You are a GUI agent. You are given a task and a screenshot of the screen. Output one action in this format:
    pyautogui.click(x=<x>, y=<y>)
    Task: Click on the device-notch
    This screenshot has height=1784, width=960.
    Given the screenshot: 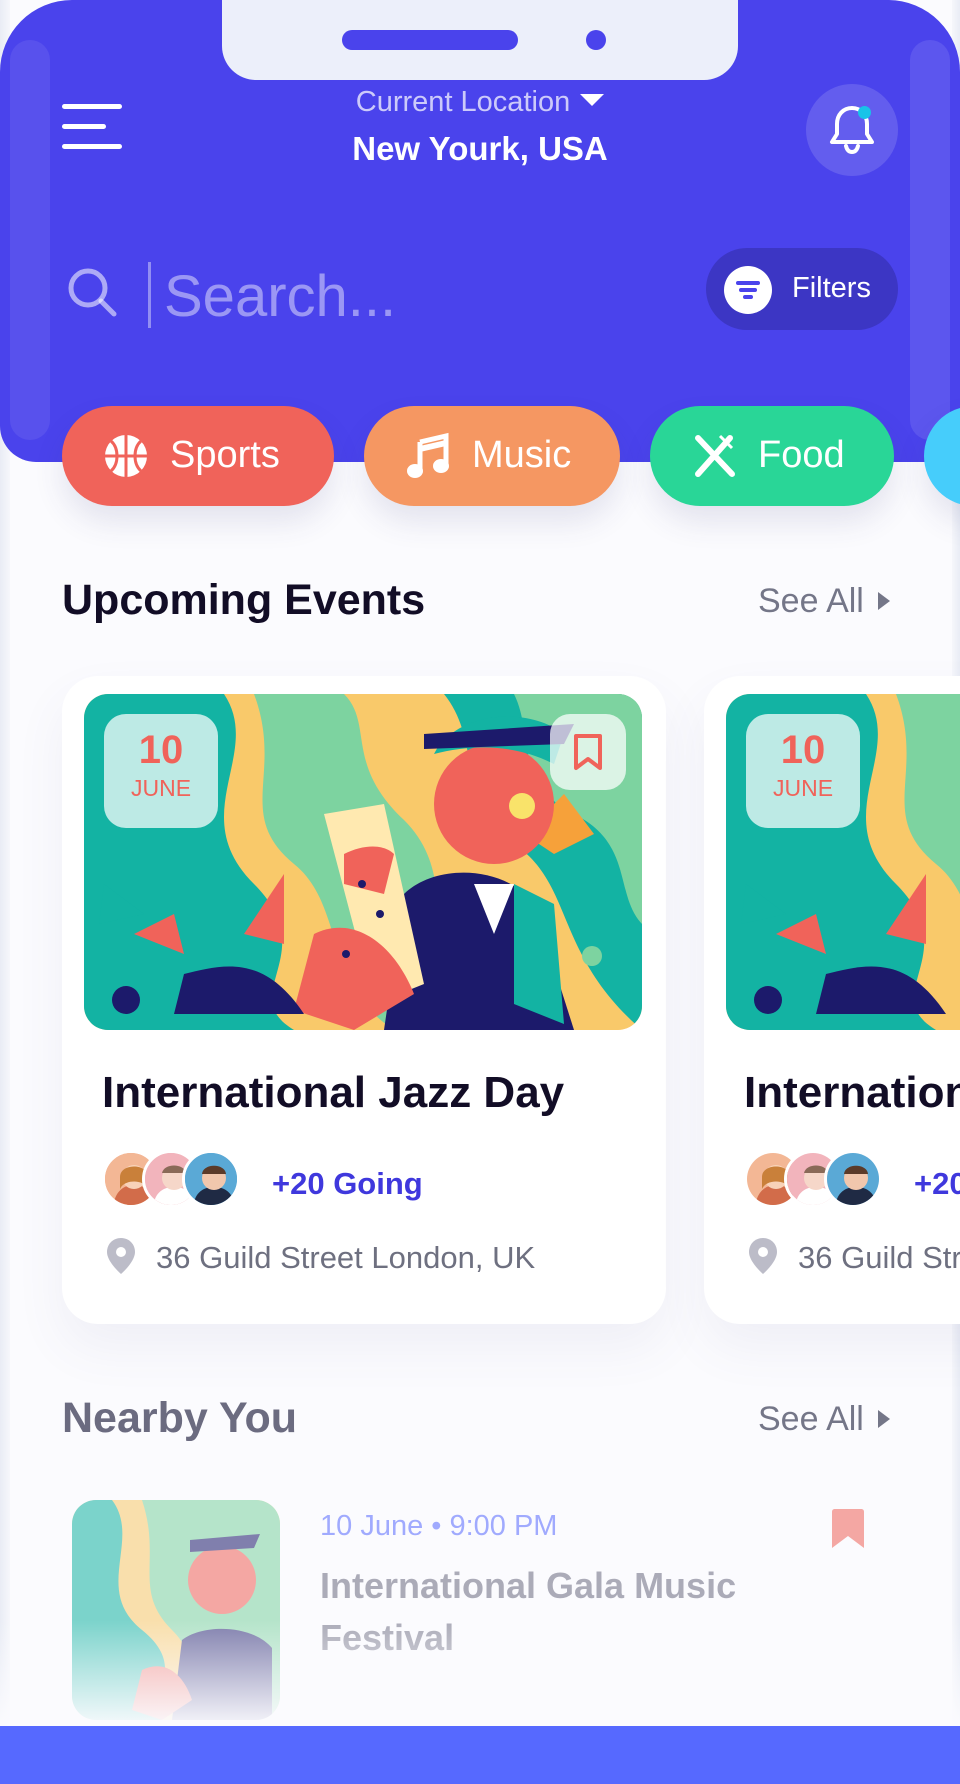 What is the action you would take?
    pyautogui.click(x=480, y=40)
    